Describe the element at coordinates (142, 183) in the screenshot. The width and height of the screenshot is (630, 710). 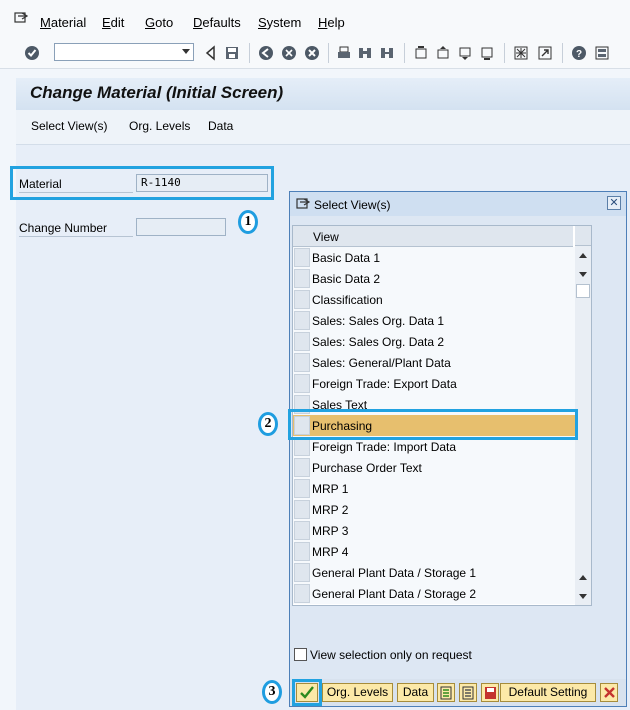
I see `material-highlight-box` at that location.